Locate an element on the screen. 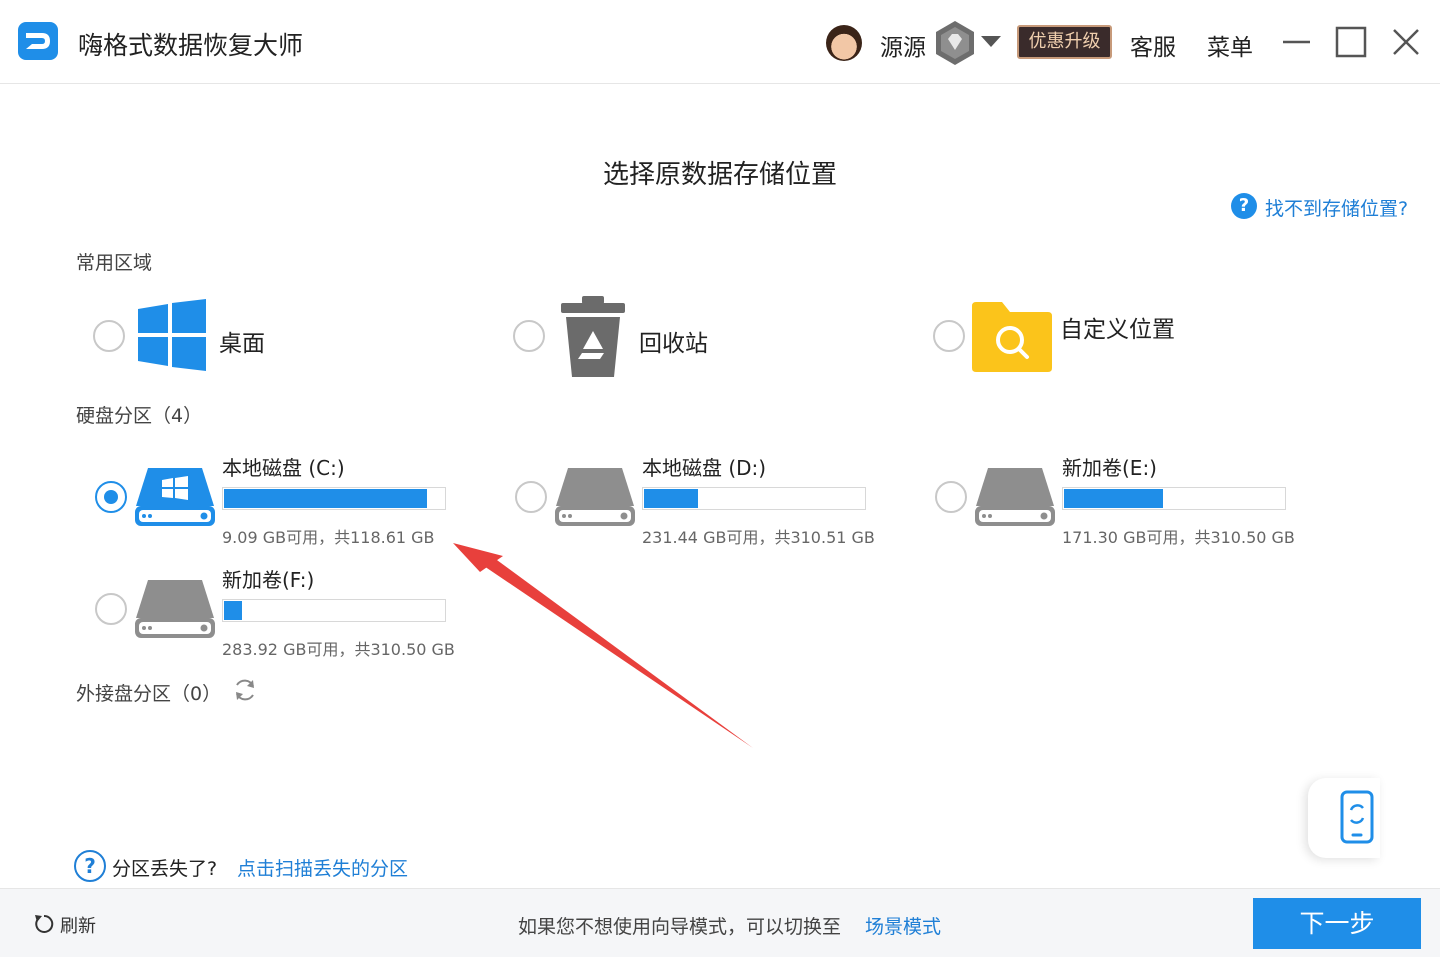  help-circle-icon: ? is located at coordinates (90, 866).